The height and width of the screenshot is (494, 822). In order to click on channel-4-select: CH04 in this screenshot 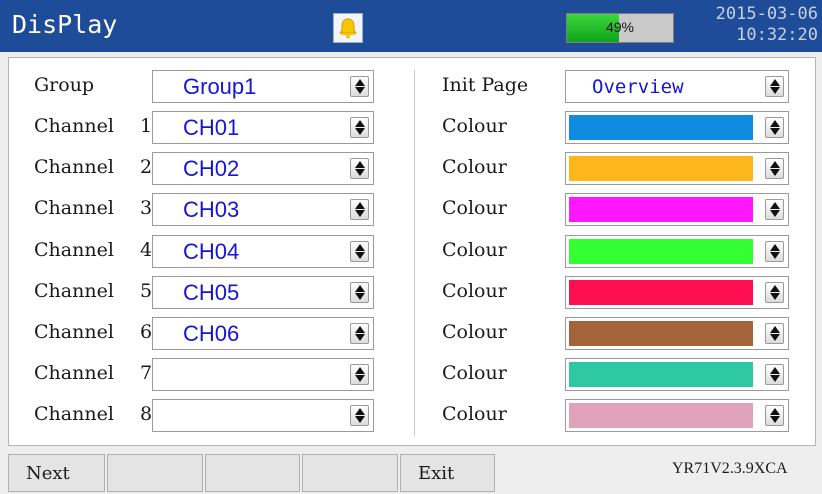, I will do `click(263, 251)`.